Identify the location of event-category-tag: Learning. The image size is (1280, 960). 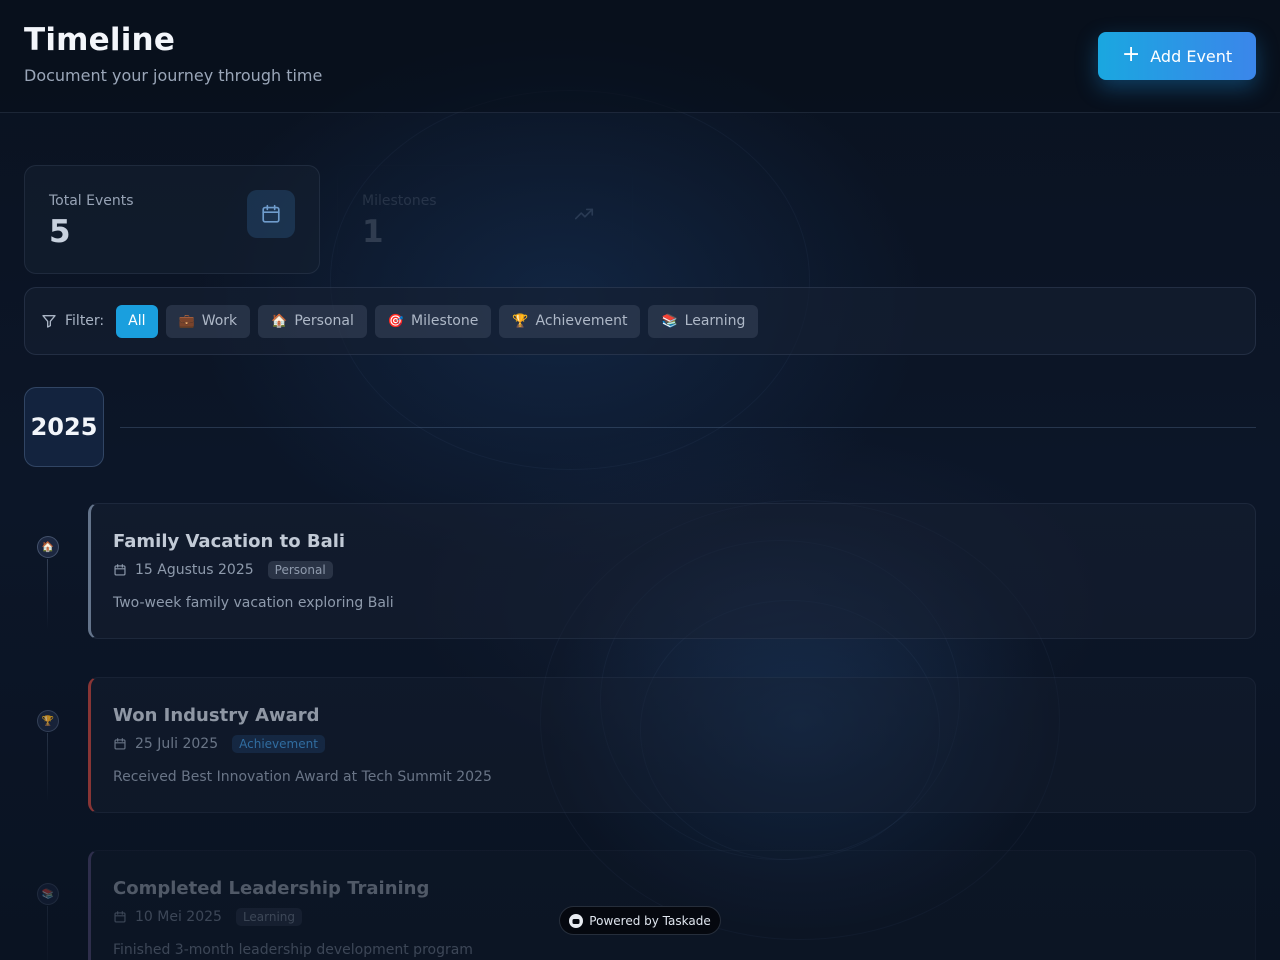
(269, 917).